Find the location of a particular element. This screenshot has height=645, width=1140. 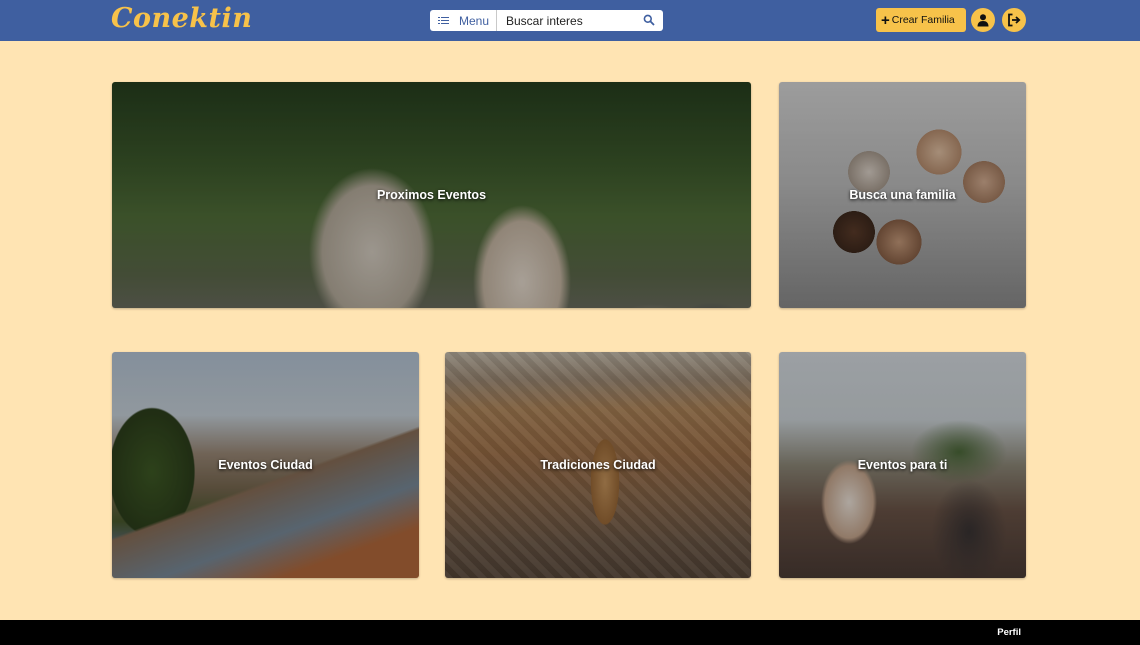

crear-familia-label: Crear Familia is located at coordinates (923, 20).